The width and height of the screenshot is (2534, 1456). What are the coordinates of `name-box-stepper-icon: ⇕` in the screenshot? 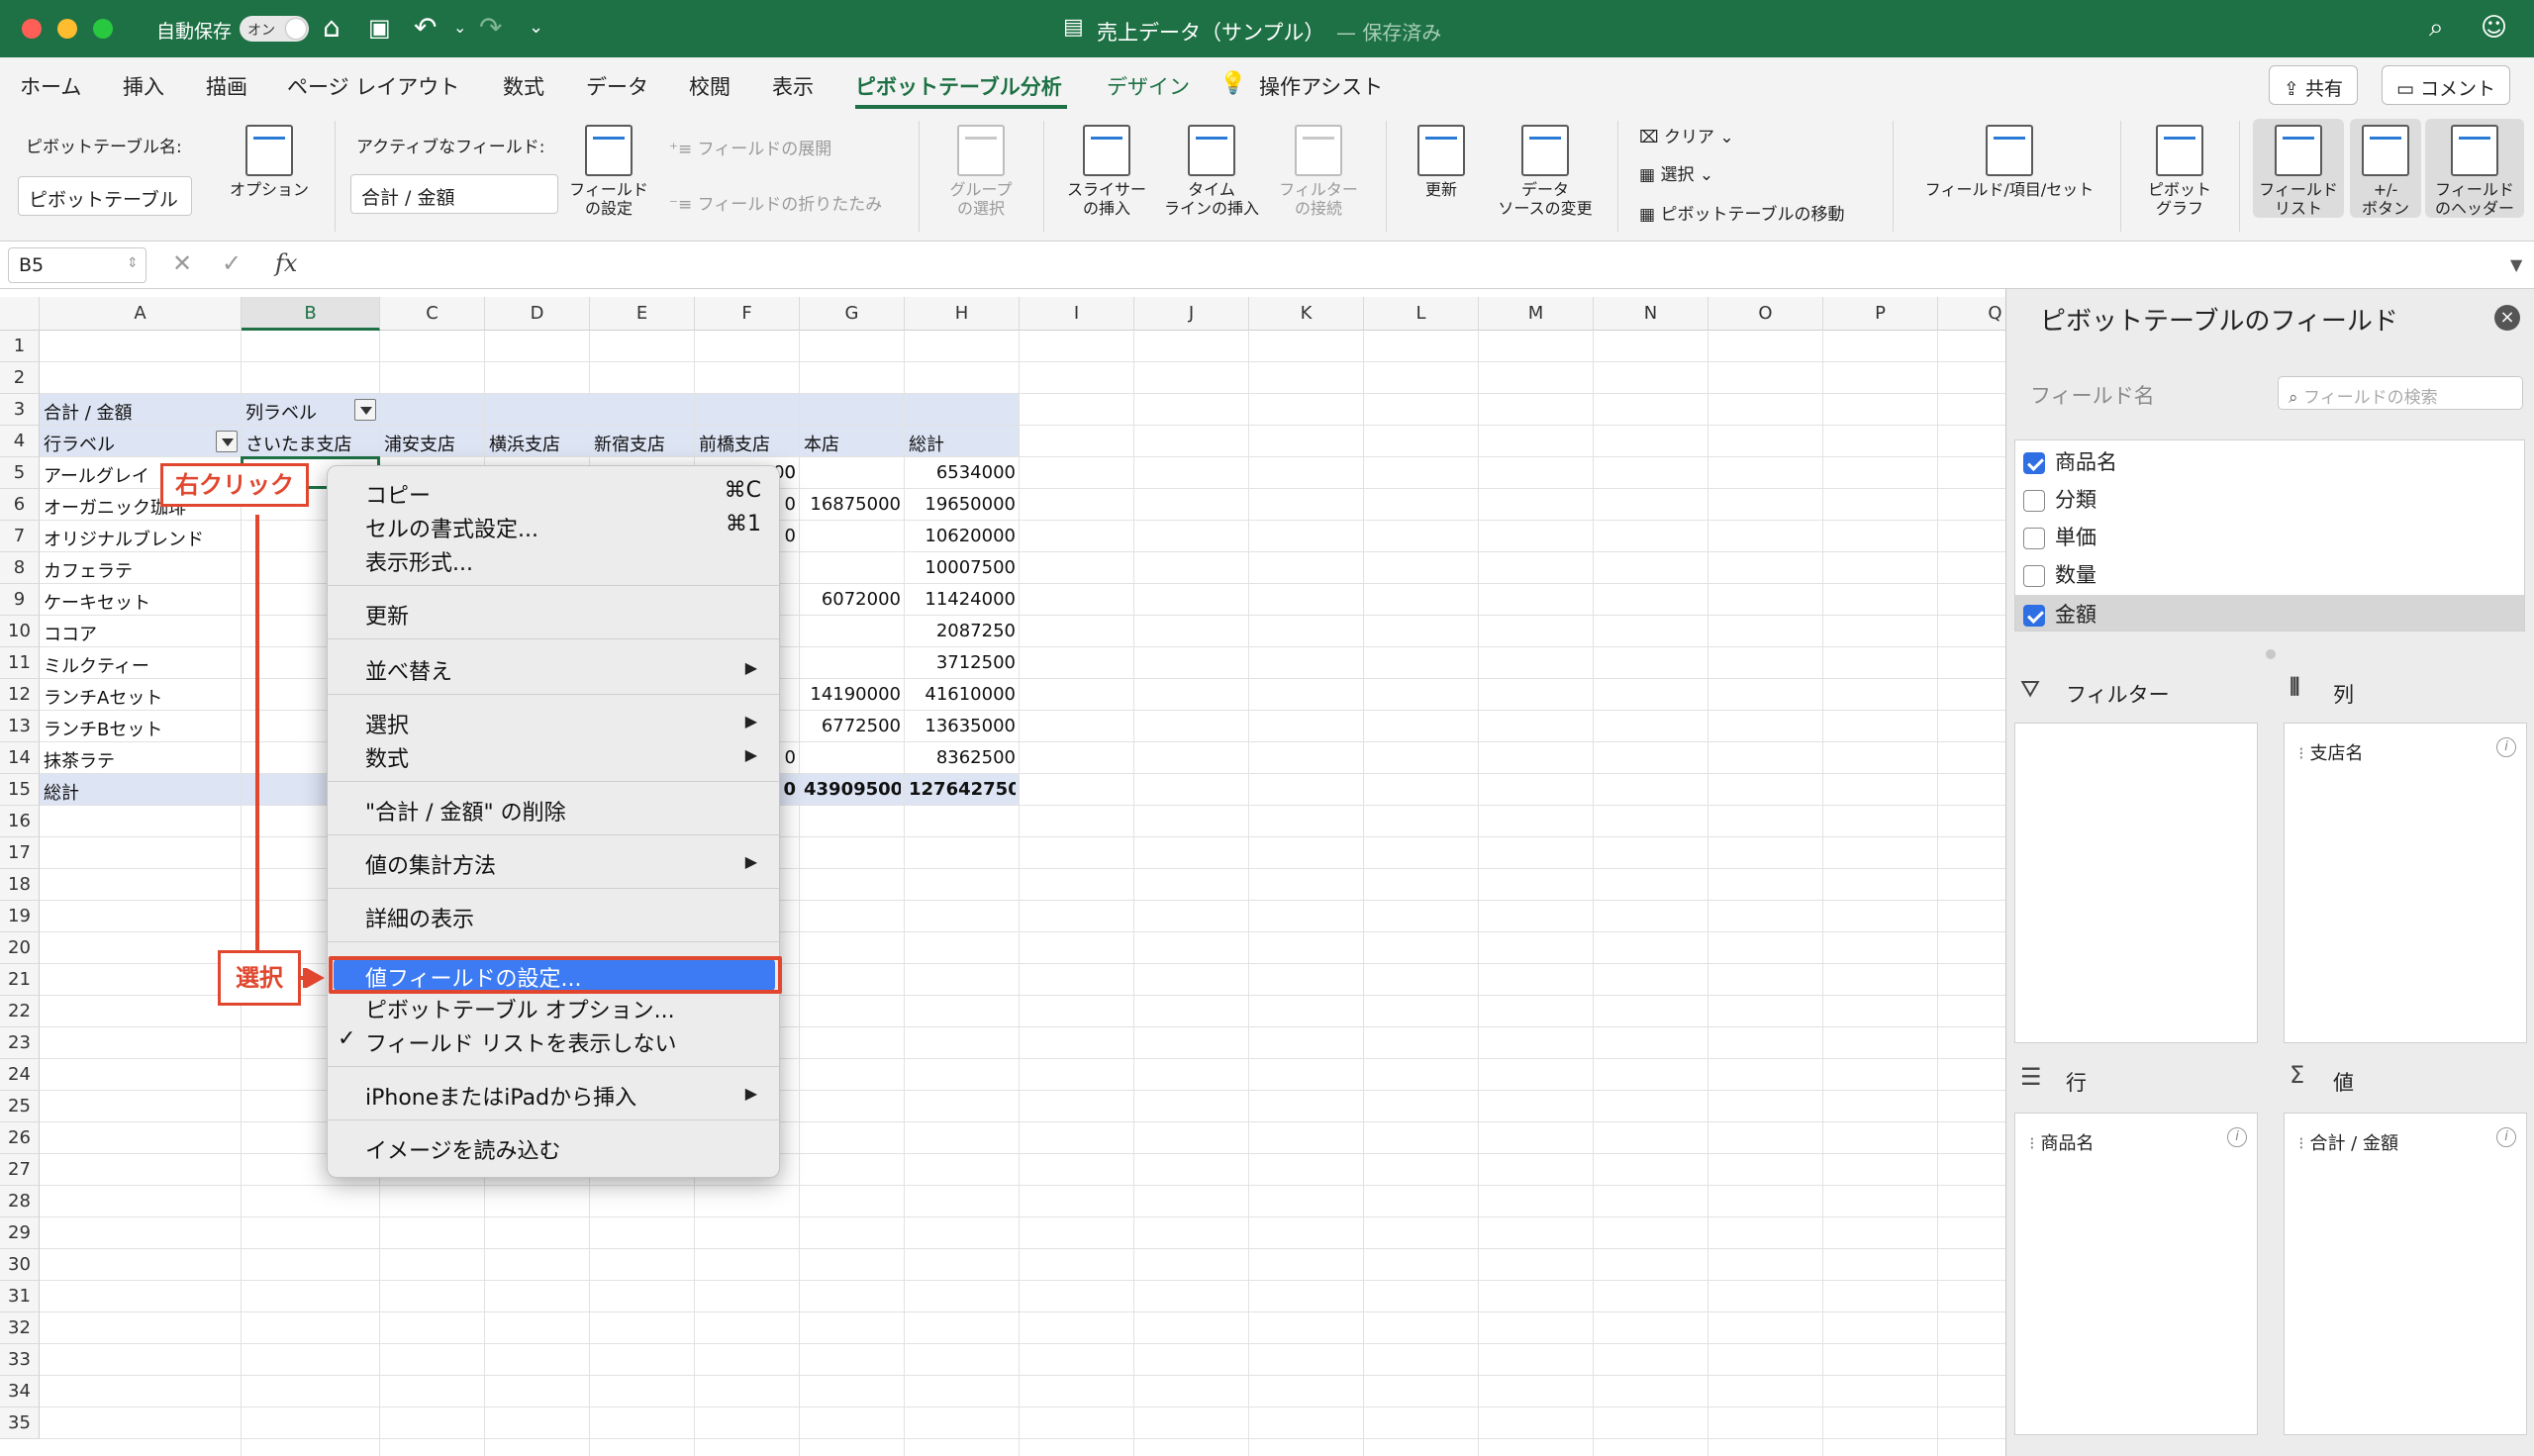 It's located at (133, 263).